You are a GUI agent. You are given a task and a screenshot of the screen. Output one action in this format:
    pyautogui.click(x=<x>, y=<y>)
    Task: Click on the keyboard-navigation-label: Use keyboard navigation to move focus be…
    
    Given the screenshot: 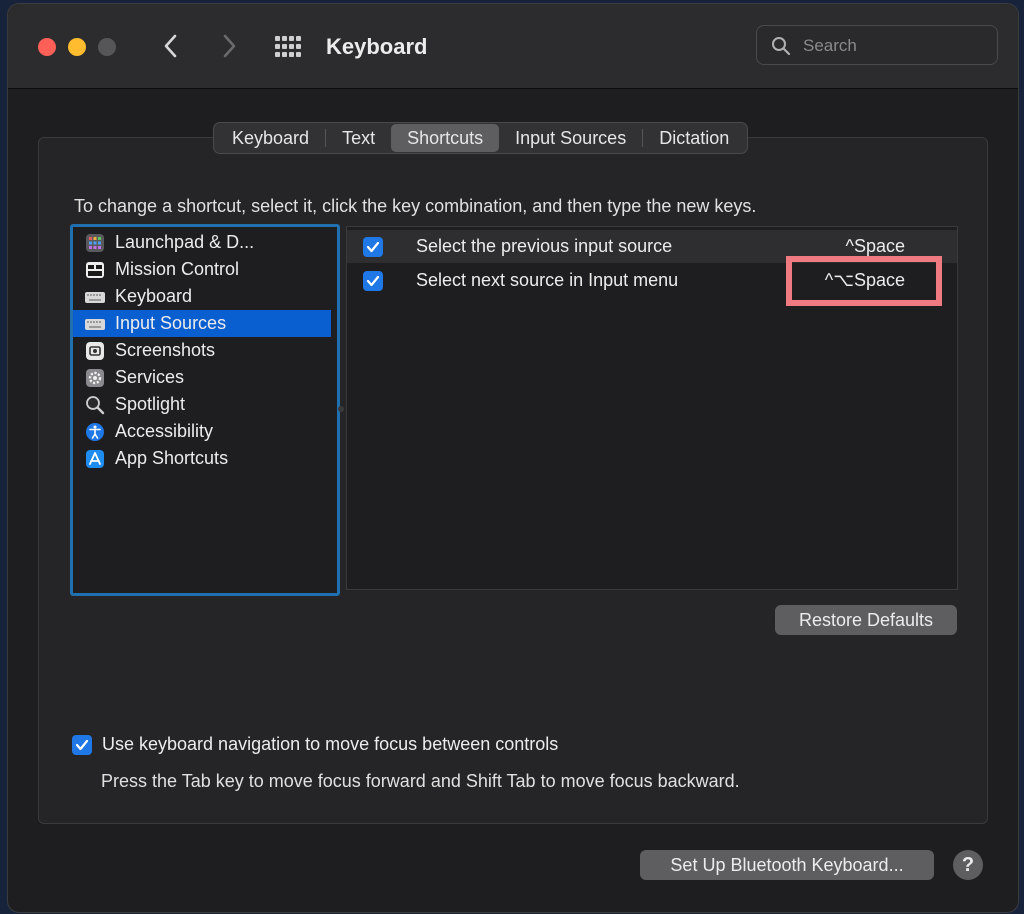 What is the action you would take?
    pyautogui.click(x=330, y=744)
    